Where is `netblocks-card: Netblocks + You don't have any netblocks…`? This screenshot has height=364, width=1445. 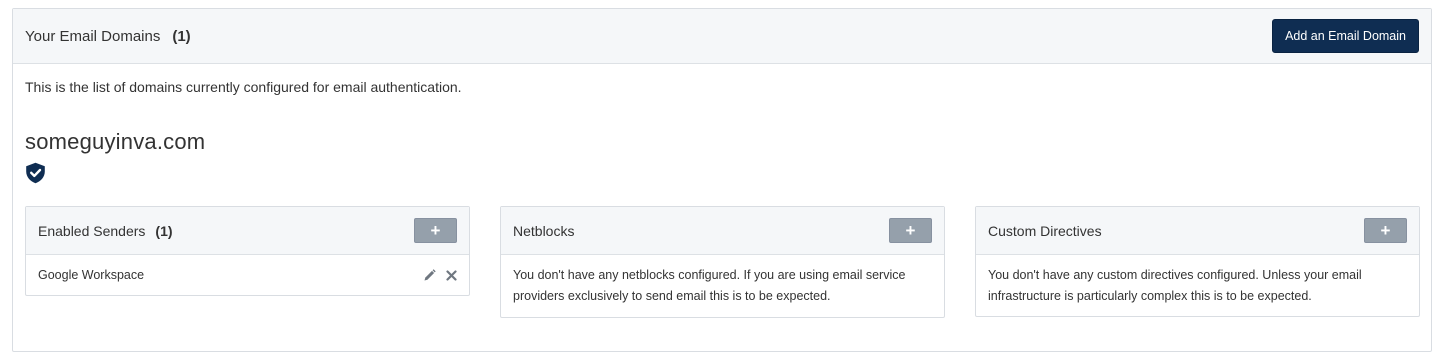
netblocks-card: Netblocks + You don't have any netblocks… is located at coordinates (722, 262).